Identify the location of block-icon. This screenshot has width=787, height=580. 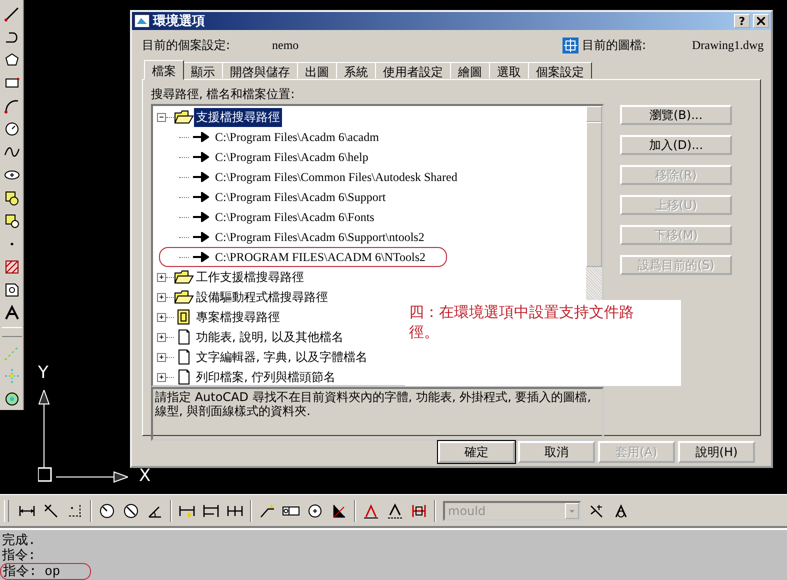
(11, 197).